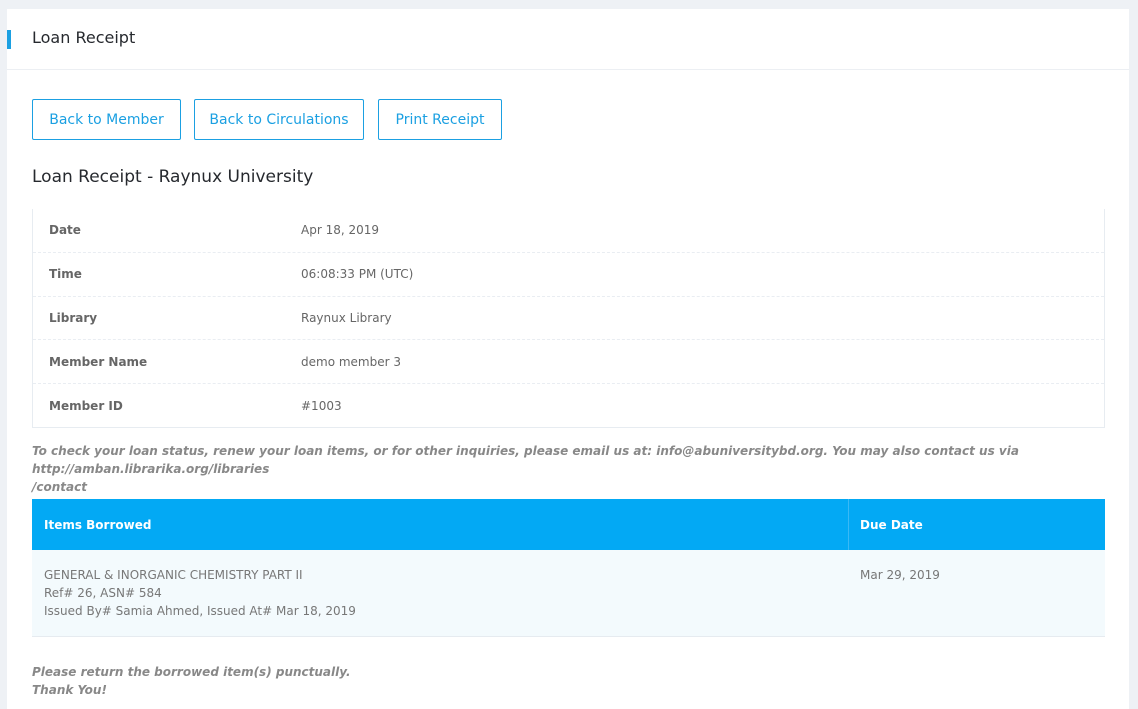  Describe the element at coordinates (69, 690) in the screenshot. I see `footer-line: Thank You!` at that location.